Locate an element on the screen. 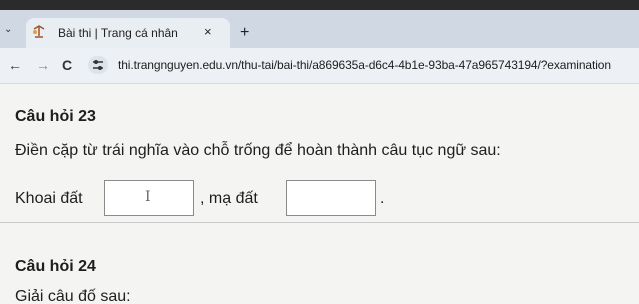 The height and width of the screenshot is (304, 639). question-23-title: Câu hỏi 23 is located at coordinates (55, 116).